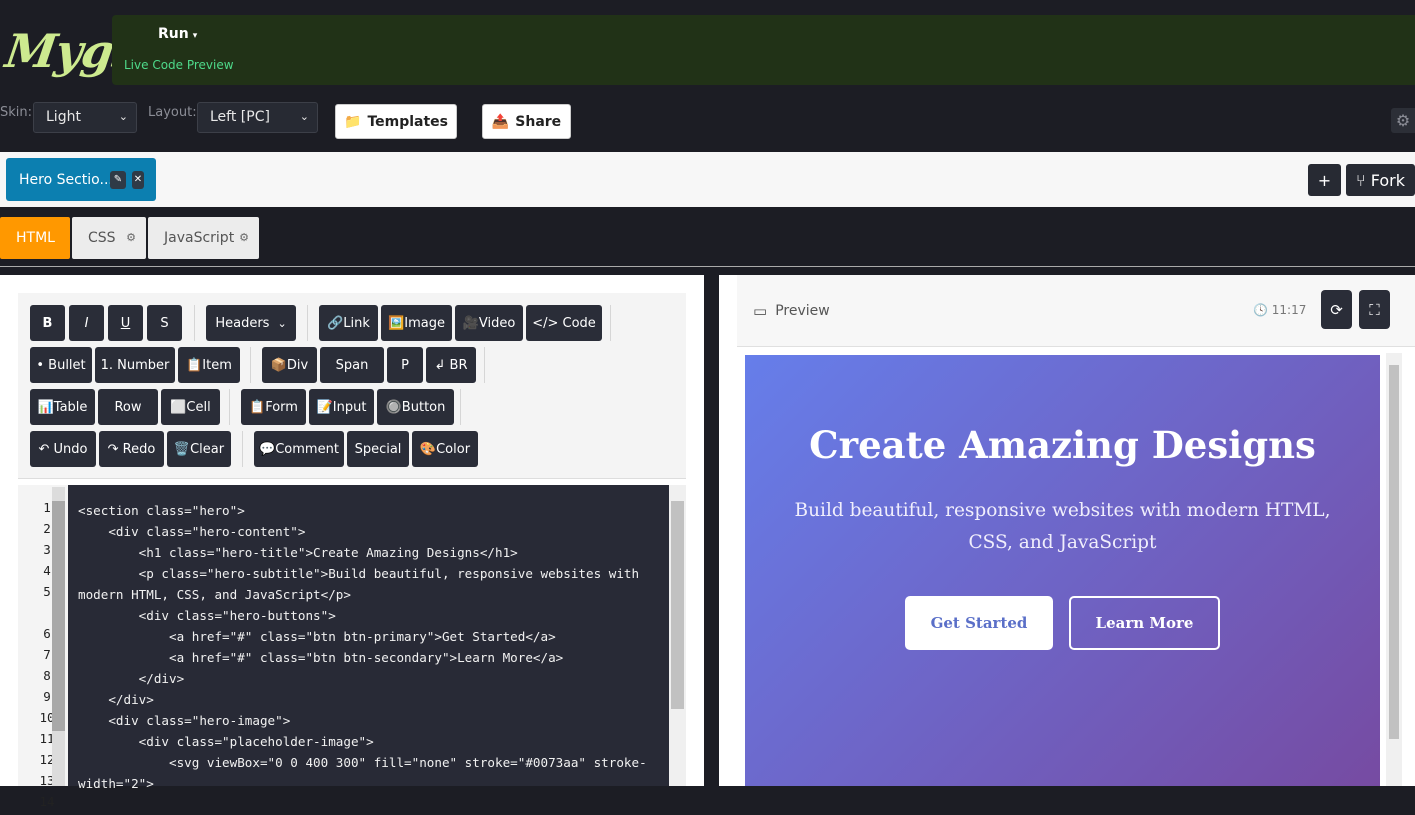 Image resolution: width=1415 pixels, height=815 pixels. Describe the element at coordinates (62, 407) in the screenshot. I see `table-button: 📊Table` at that location.